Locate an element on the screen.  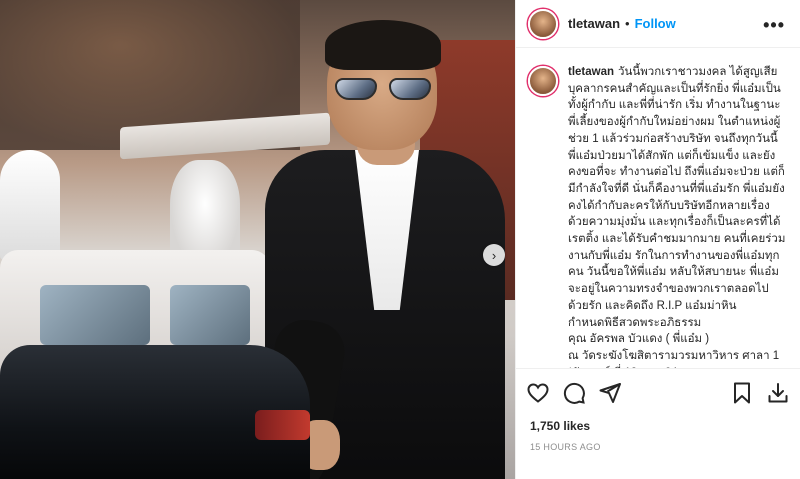
post-timestamp: 15 HOURS AGO is located at coordinates (565, 447).